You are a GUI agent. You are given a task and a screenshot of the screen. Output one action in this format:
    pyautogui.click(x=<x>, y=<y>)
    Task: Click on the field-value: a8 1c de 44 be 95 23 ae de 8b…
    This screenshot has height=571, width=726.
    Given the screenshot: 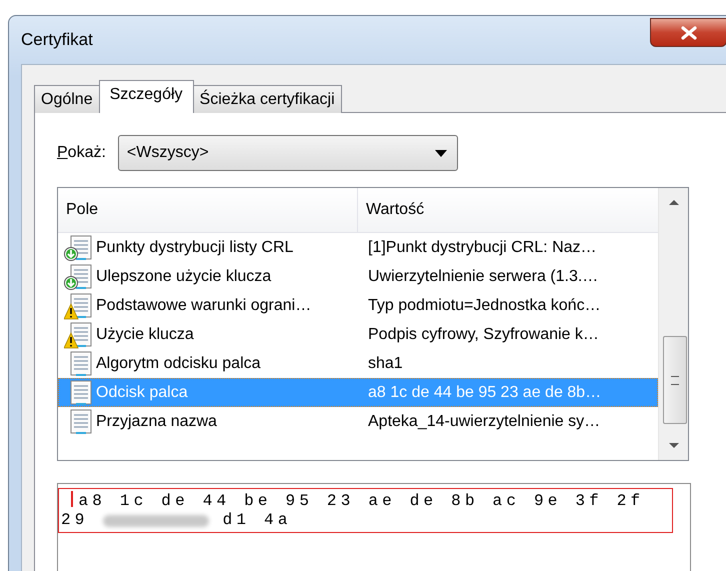 What is the action you would take?
    pyautogui.click(x=484, y=393)
    